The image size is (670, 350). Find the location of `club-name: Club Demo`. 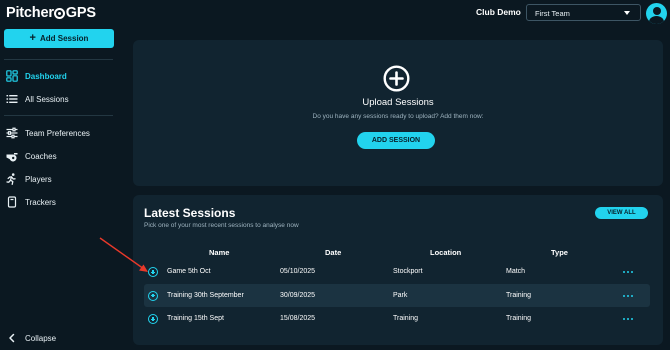

club-name: Club Demo is located at coordinates (498, 12).